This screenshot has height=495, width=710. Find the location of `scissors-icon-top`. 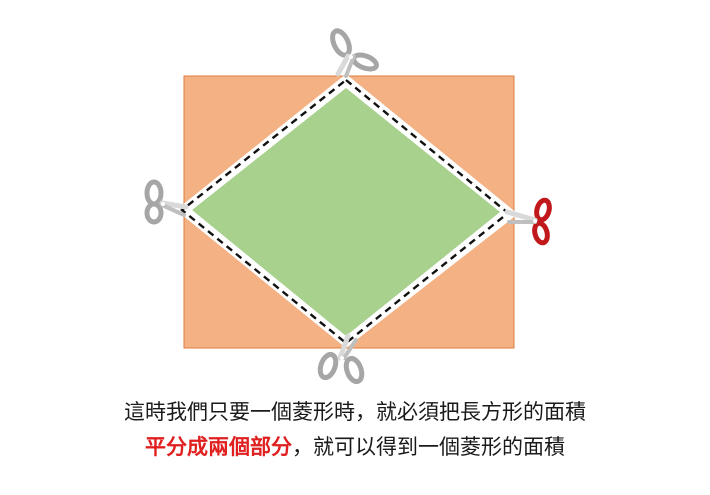

scissors-icon-top is located at coordinates (354, 53).